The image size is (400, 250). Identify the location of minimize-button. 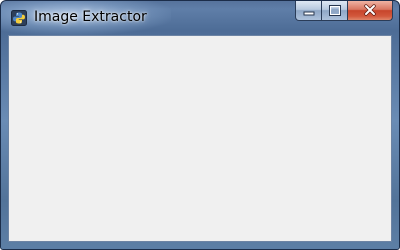
(308, 11).